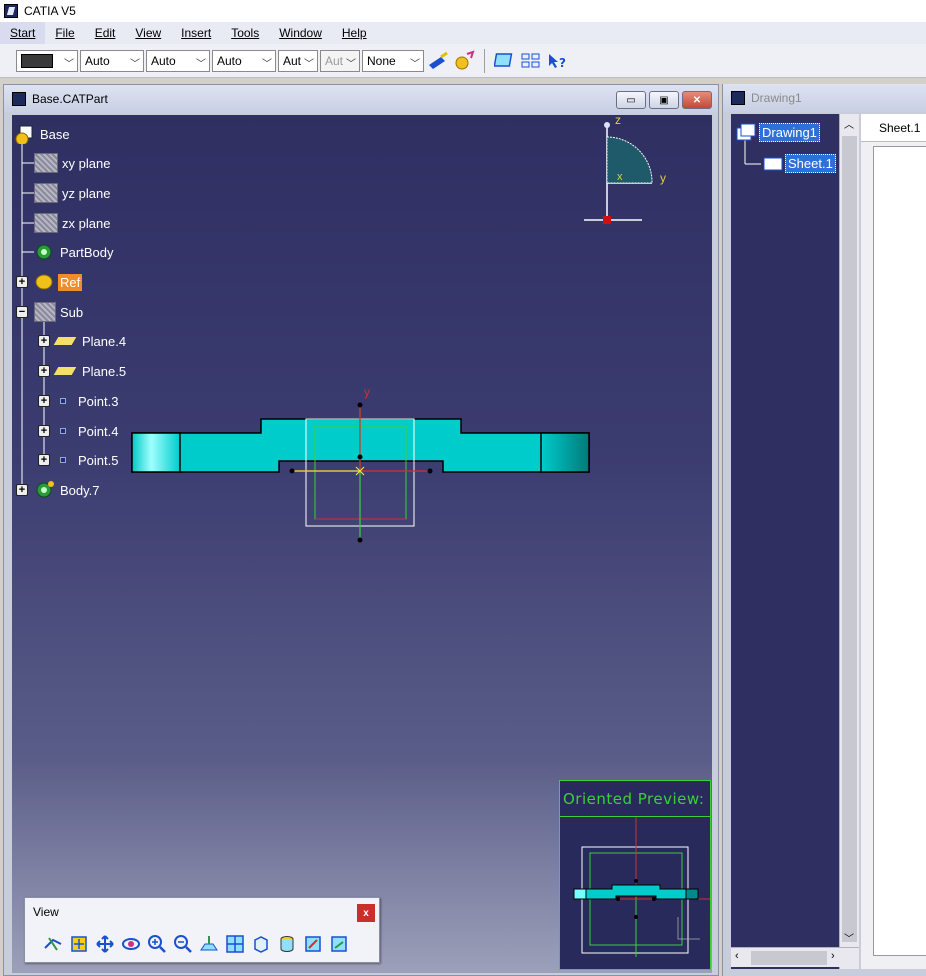 The image size is (926, 976). I want to click on expand-ref-toggle: +, so click(22, 282).